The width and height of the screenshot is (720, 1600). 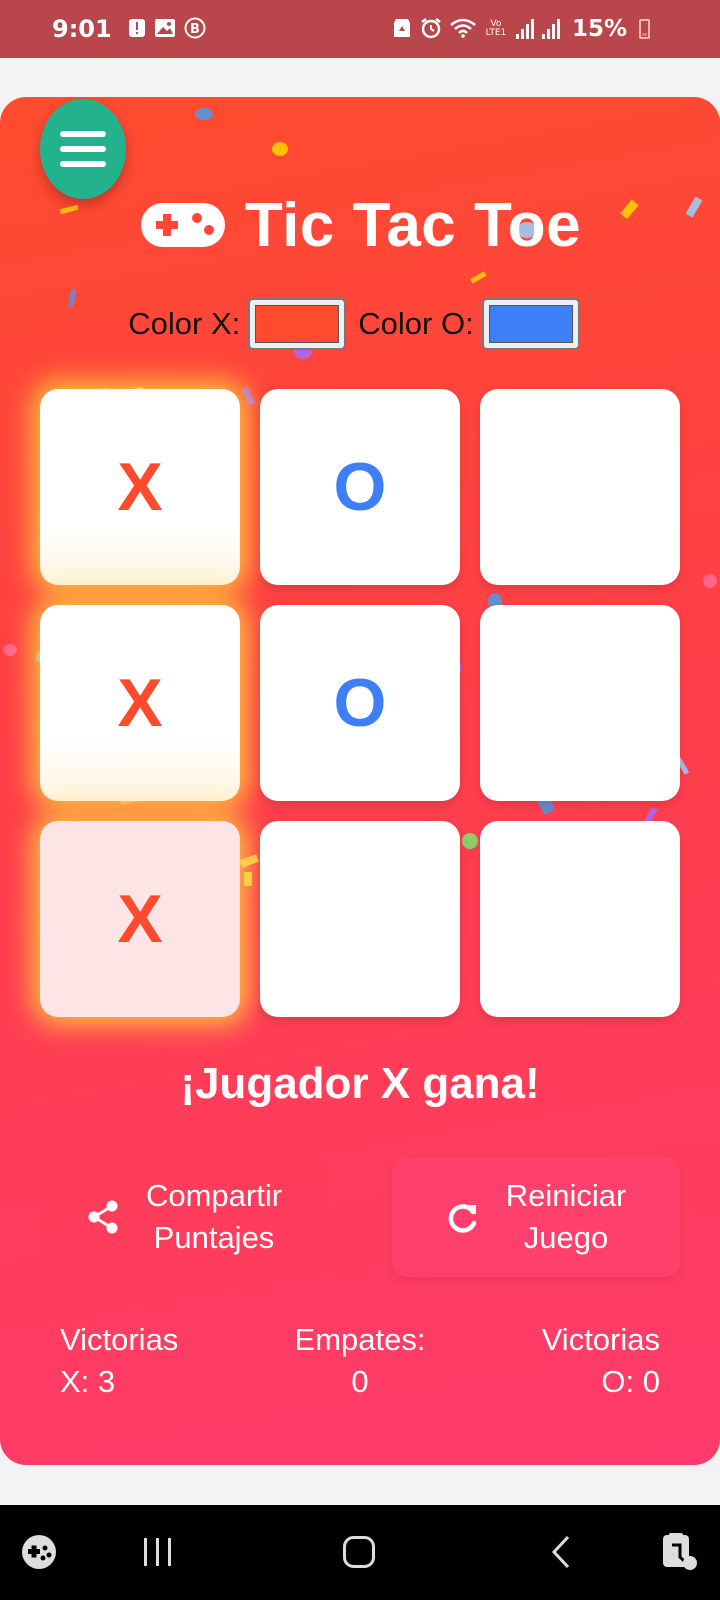 I want to click on page-title: Tic Tac Toe, so click(x=413, y=225).